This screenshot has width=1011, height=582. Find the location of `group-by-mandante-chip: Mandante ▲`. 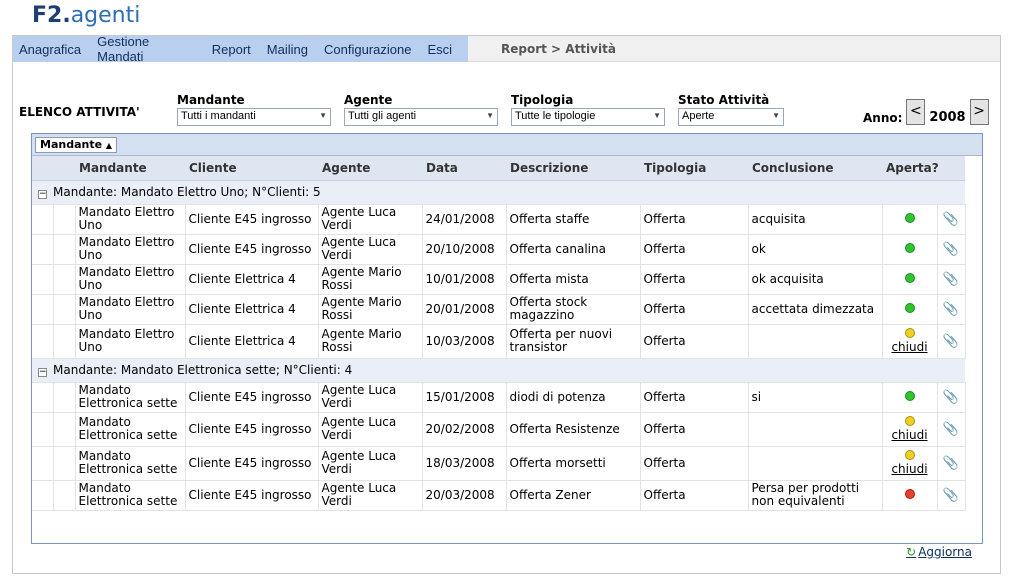

group-by-mandante-chip: Mandante ▲ is located at coordinates (76, 145).